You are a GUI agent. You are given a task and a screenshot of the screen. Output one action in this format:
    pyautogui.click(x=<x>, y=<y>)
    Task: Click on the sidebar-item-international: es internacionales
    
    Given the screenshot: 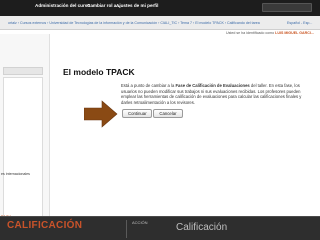 What is the action you would take?
    pyautogui.click(x=15, y=174)
    